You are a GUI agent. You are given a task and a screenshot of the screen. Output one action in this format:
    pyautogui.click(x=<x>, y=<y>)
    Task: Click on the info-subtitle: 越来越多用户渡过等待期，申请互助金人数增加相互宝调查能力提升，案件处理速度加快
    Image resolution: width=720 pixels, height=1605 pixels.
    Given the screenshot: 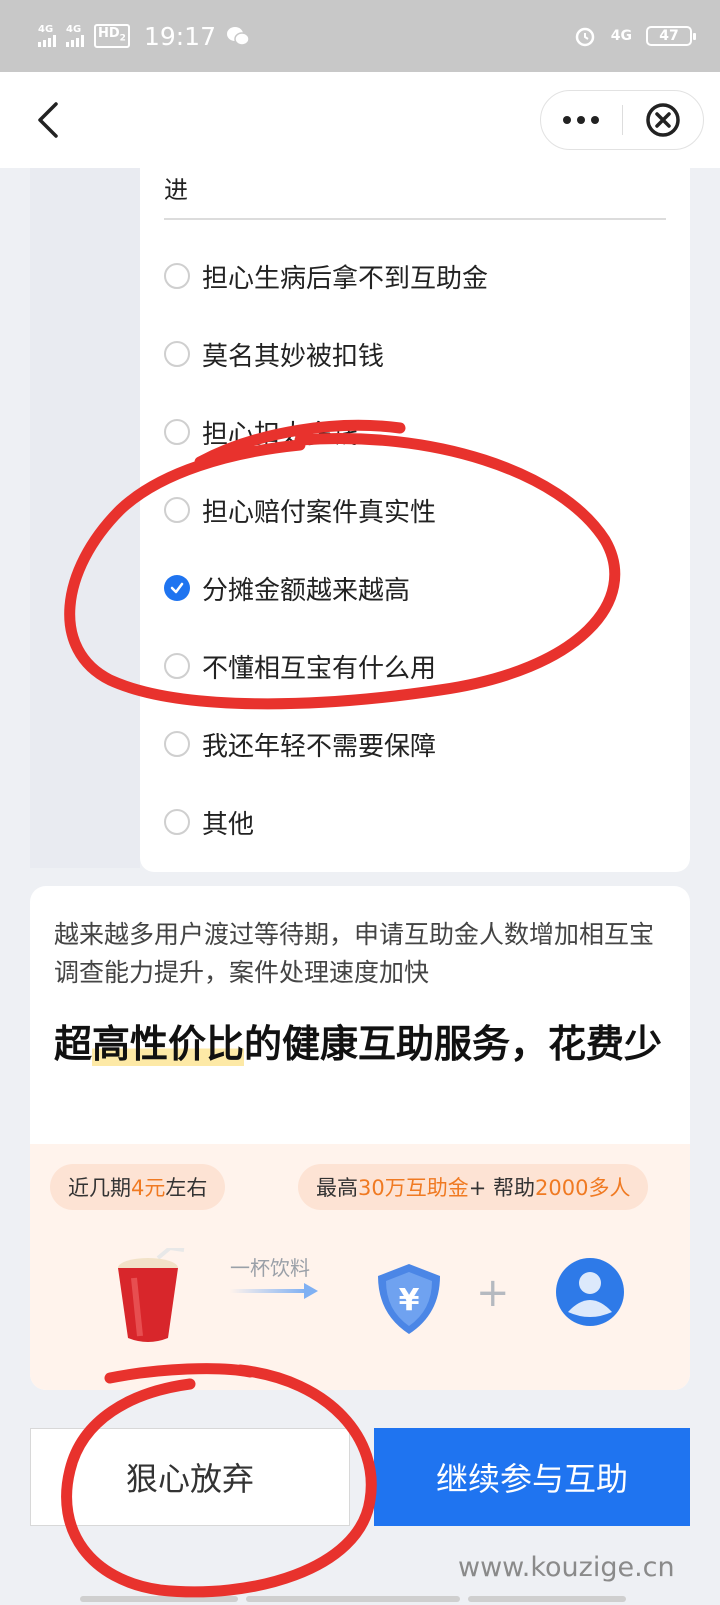 What is the action you would take?
    pyautogui.click(x=354, y=953)
    